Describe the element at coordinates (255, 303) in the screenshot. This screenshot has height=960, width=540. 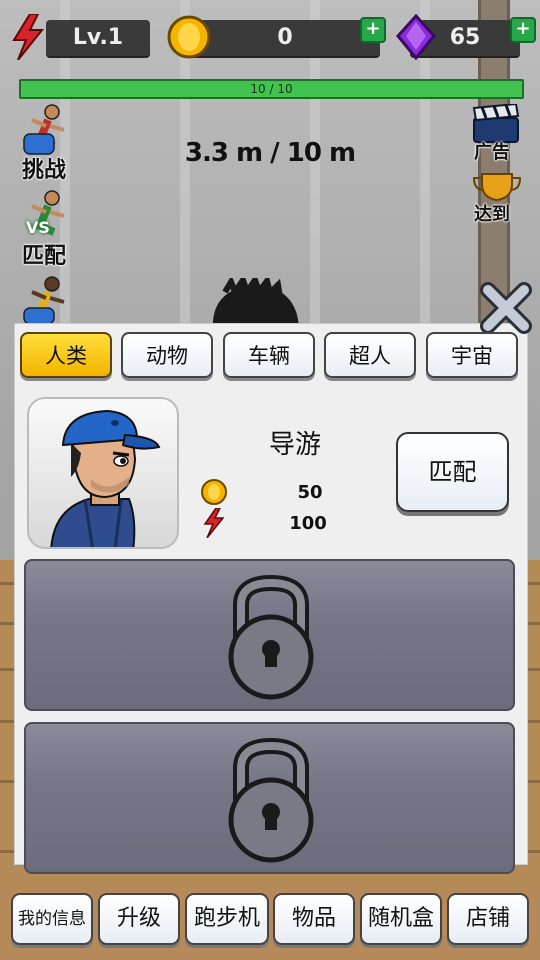
I see `runner-head` at that location.